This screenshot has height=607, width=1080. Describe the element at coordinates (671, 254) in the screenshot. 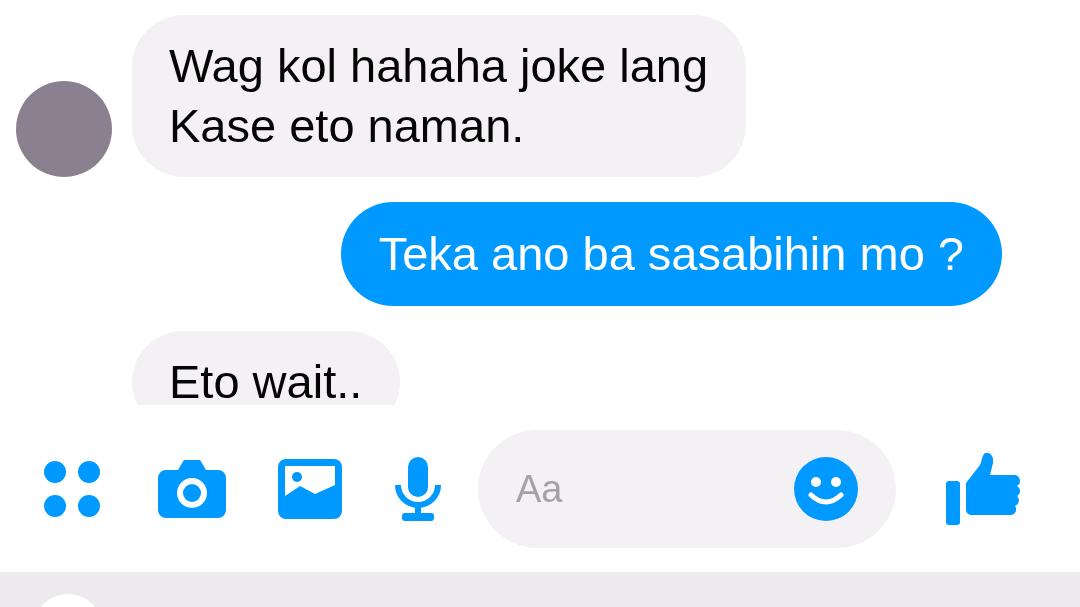

I see `message-bubble: Teka ano ba sasabihin mo ?` at that location.